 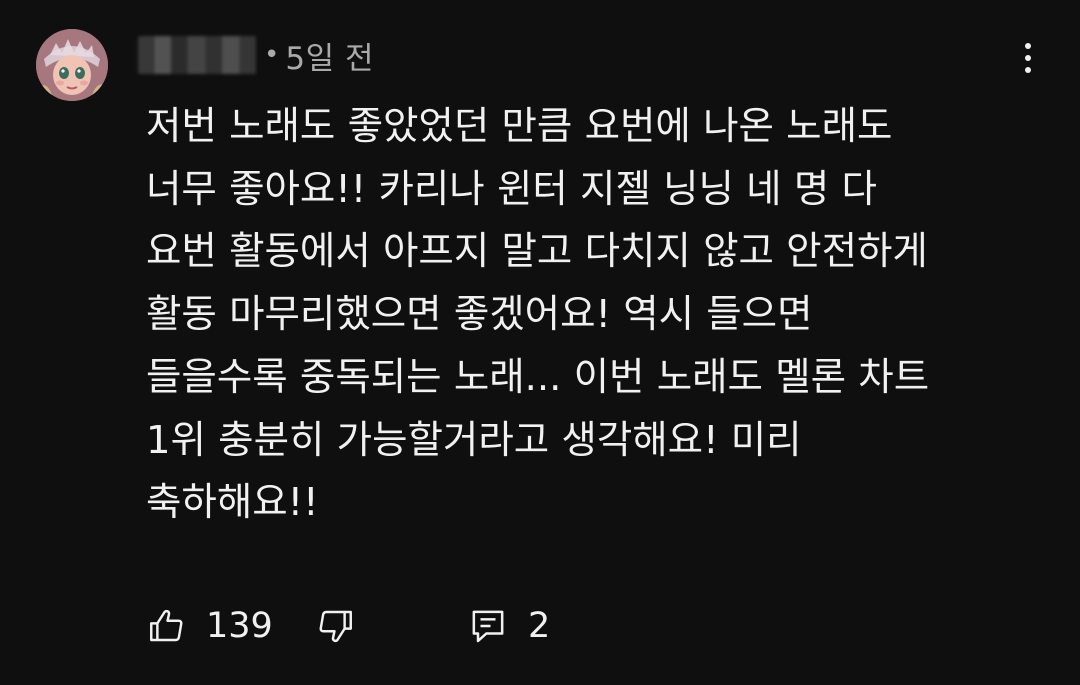 I want to click on reply-count: 2, so click(x=539, y=626).